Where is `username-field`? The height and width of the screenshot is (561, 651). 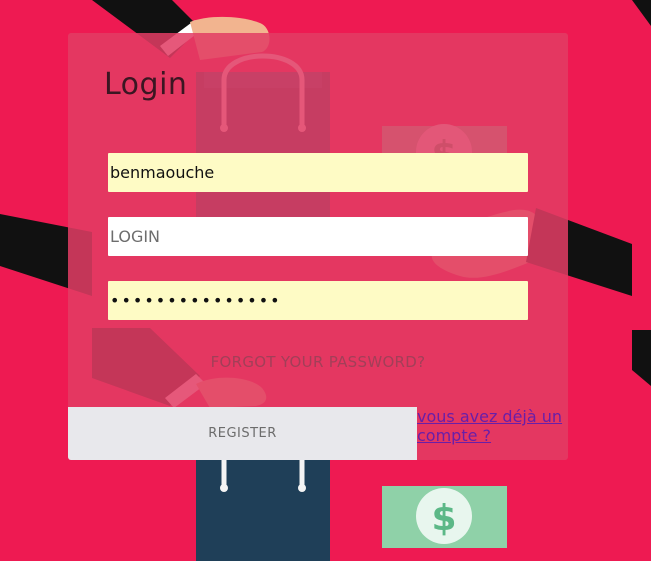 username-field is located at coordinates (318, 172).